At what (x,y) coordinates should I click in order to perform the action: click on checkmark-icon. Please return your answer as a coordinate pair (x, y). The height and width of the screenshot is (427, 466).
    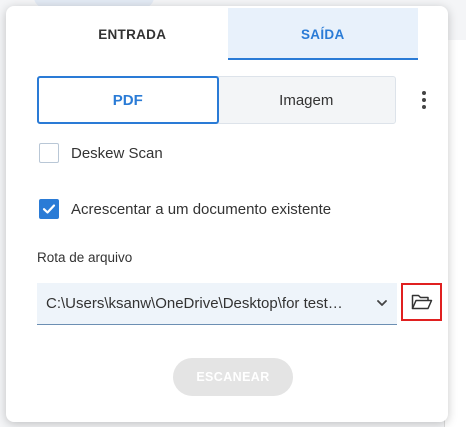
    Looking at the image, I should click on (49, 209).